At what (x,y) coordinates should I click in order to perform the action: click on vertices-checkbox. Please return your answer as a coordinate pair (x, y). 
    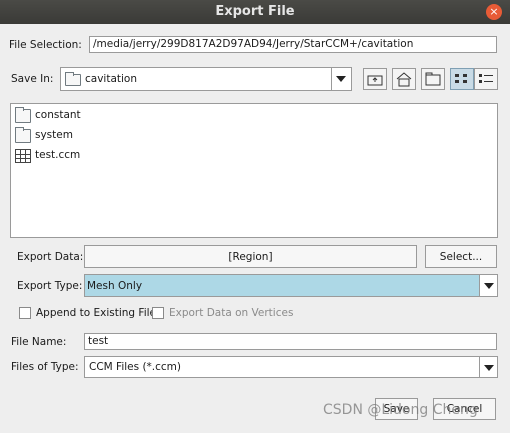
    Looking at the image, I should click on (158, 313).